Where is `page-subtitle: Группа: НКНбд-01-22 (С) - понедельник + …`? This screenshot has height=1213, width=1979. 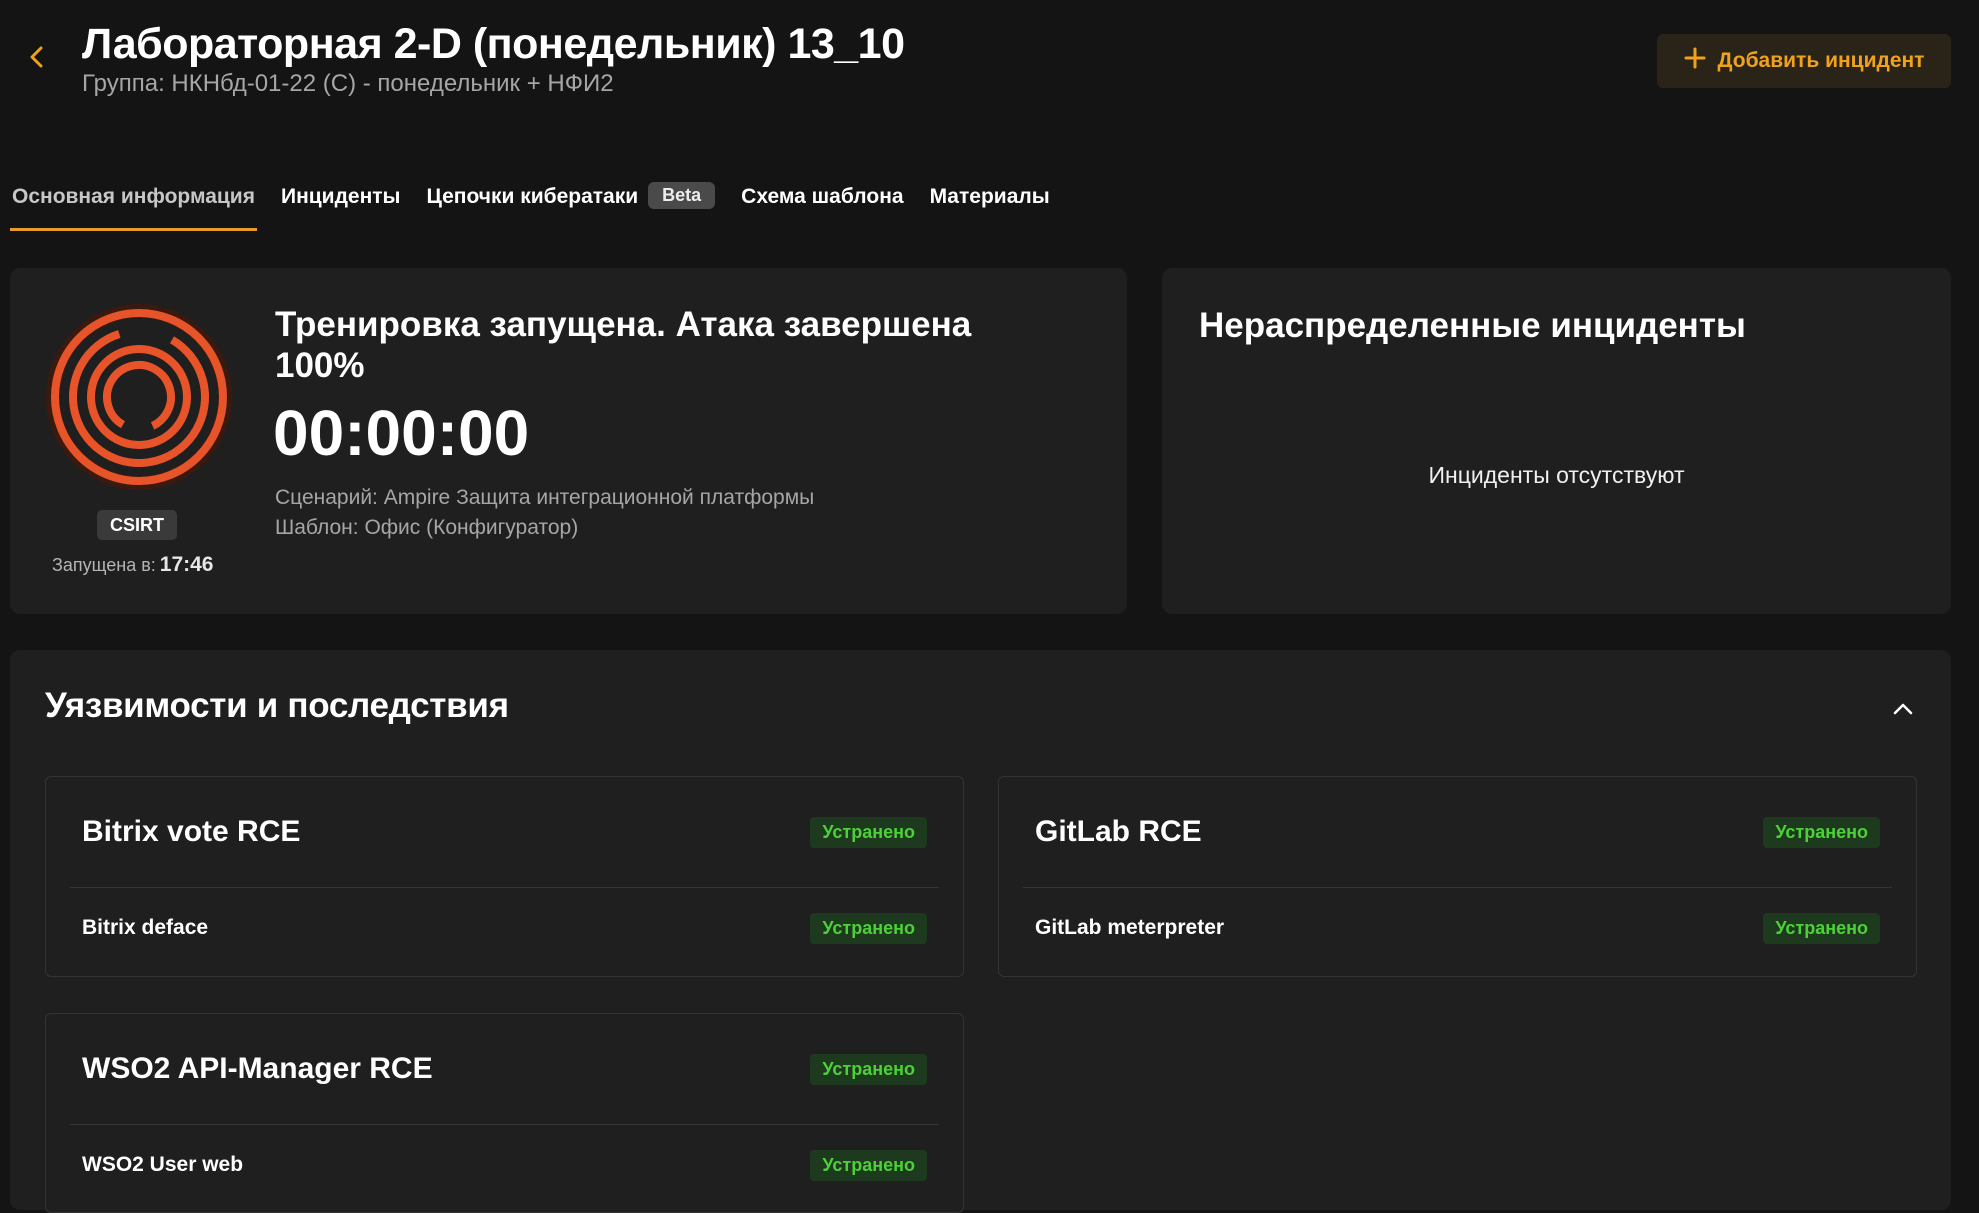
page-subtitle: Группа: НКНбд-01-22 (С) - понедельник + … is located at coordinates (348, 83).